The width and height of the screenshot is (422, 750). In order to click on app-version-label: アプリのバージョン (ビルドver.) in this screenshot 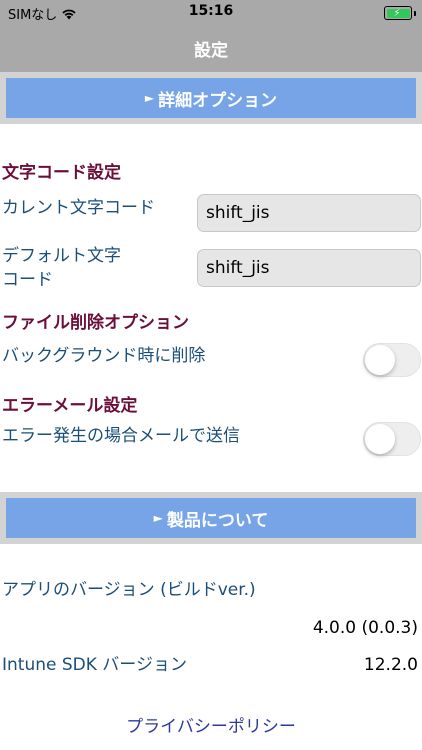, I will do `click(129, 590)`.